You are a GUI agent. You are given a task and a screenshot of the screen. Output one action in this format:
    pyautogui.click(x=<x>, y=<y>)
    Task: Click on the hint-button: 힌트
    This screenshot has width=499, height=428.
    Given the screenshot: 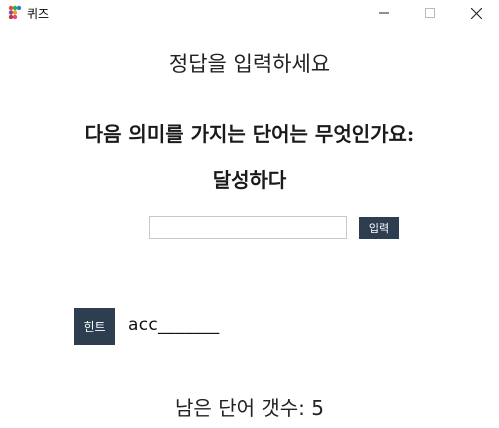 What is the action you would take?
    pyautogui.click(x=94, y=326)
    